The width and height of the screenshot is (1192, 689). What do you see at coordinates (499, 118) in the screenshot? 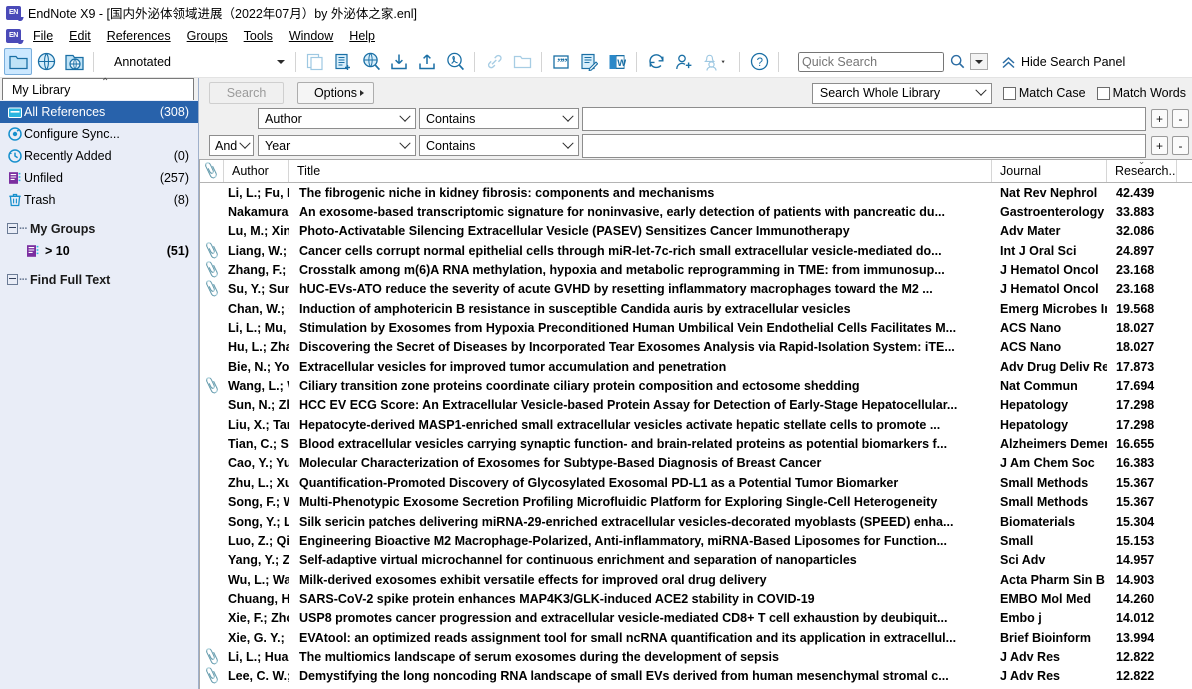
I see `search-comparator-select-1: Contains` at bounding box center [499, 118].